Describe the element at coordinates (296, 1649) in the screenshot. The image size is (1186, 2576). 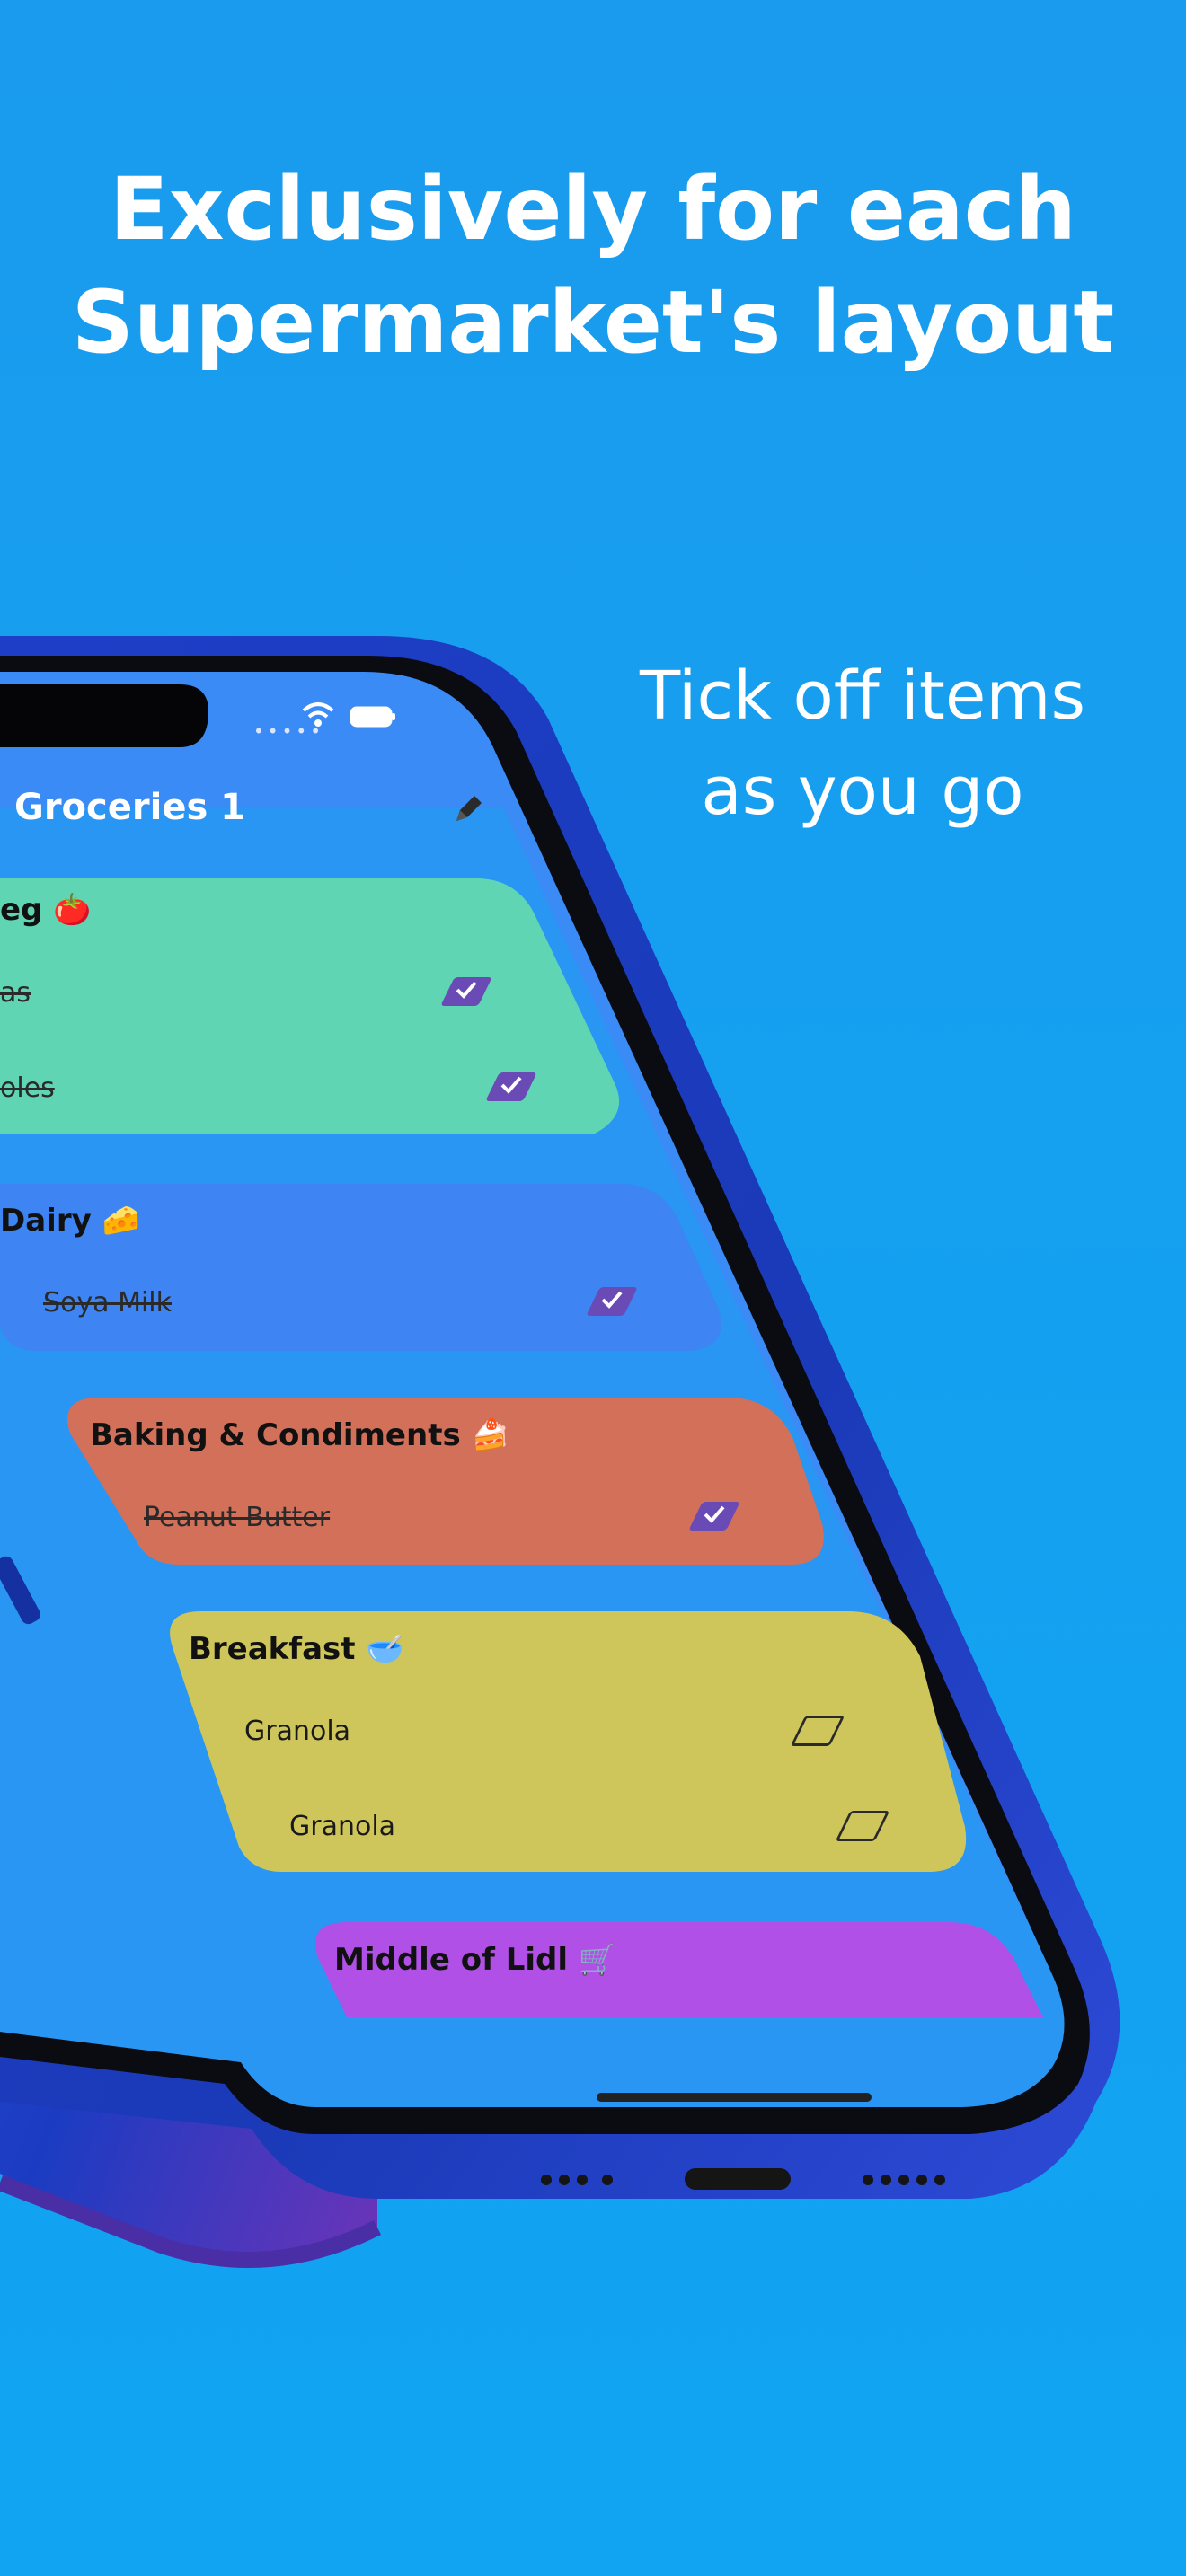
I see `section-title-breakfast: Breakfast 🥣` at that location.